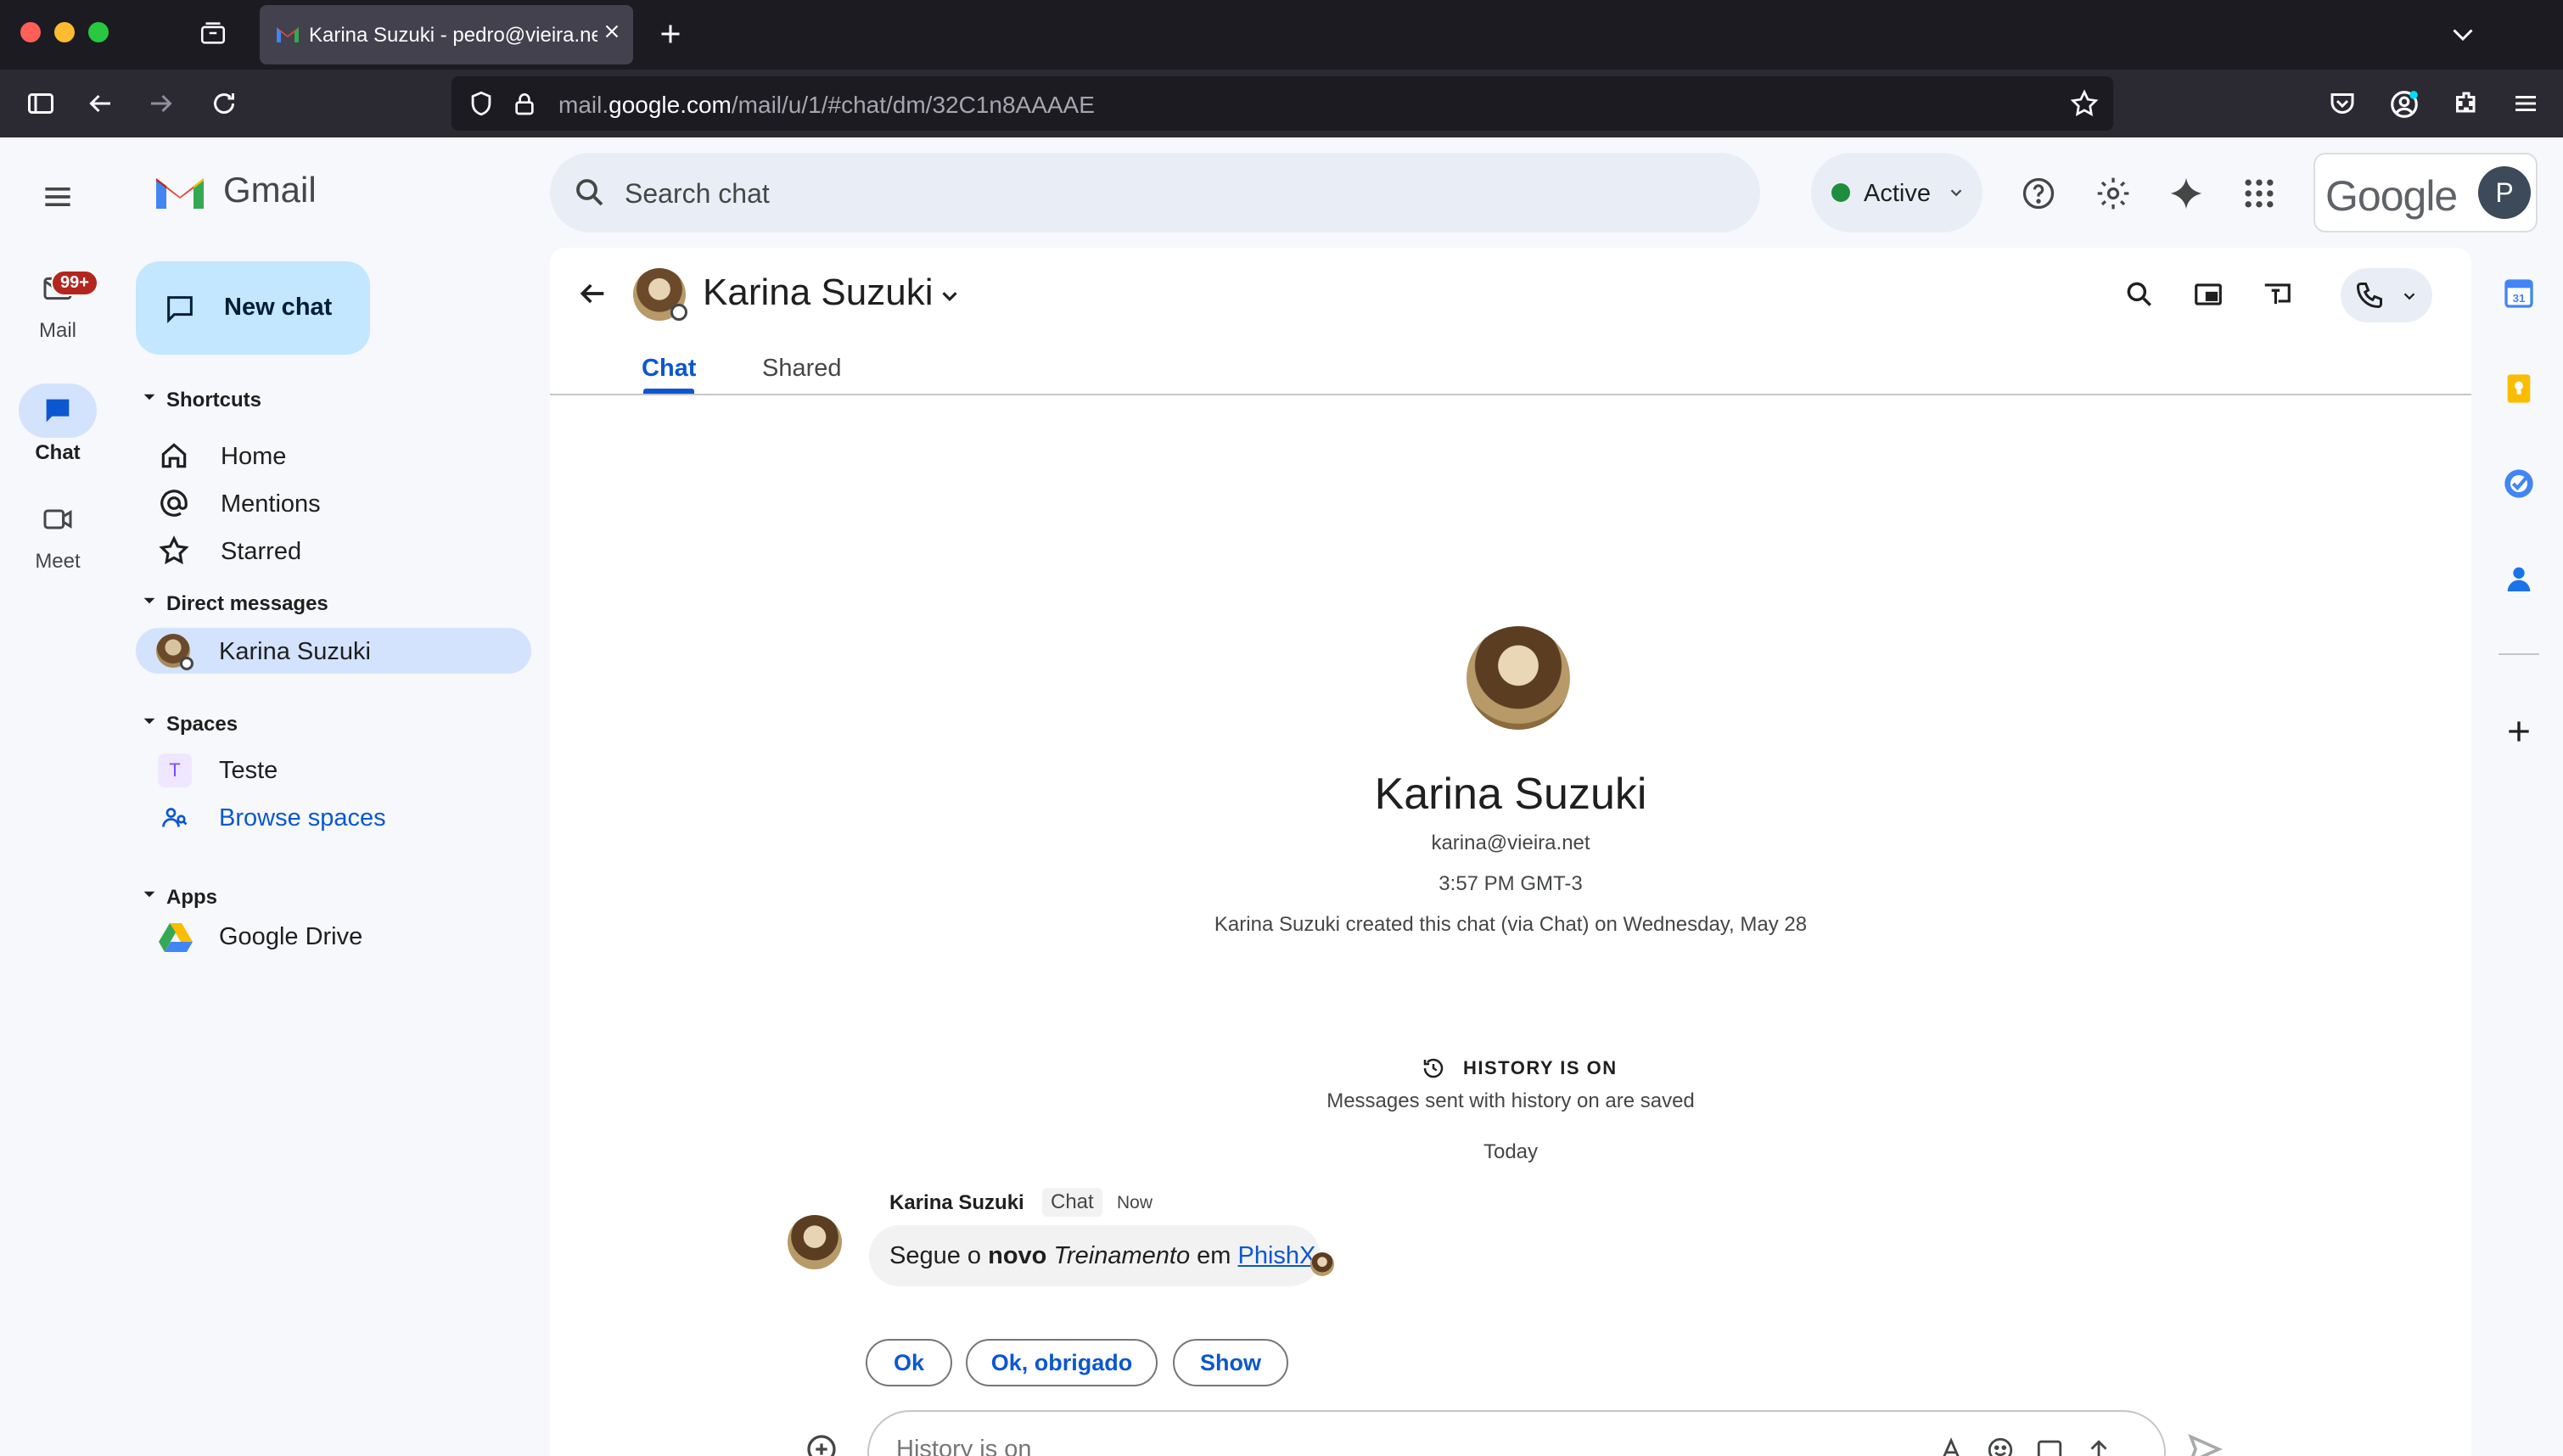 The image size is (2563, 1456). I want to click on search-chat-bar: Search chat, so click(1155, 192).